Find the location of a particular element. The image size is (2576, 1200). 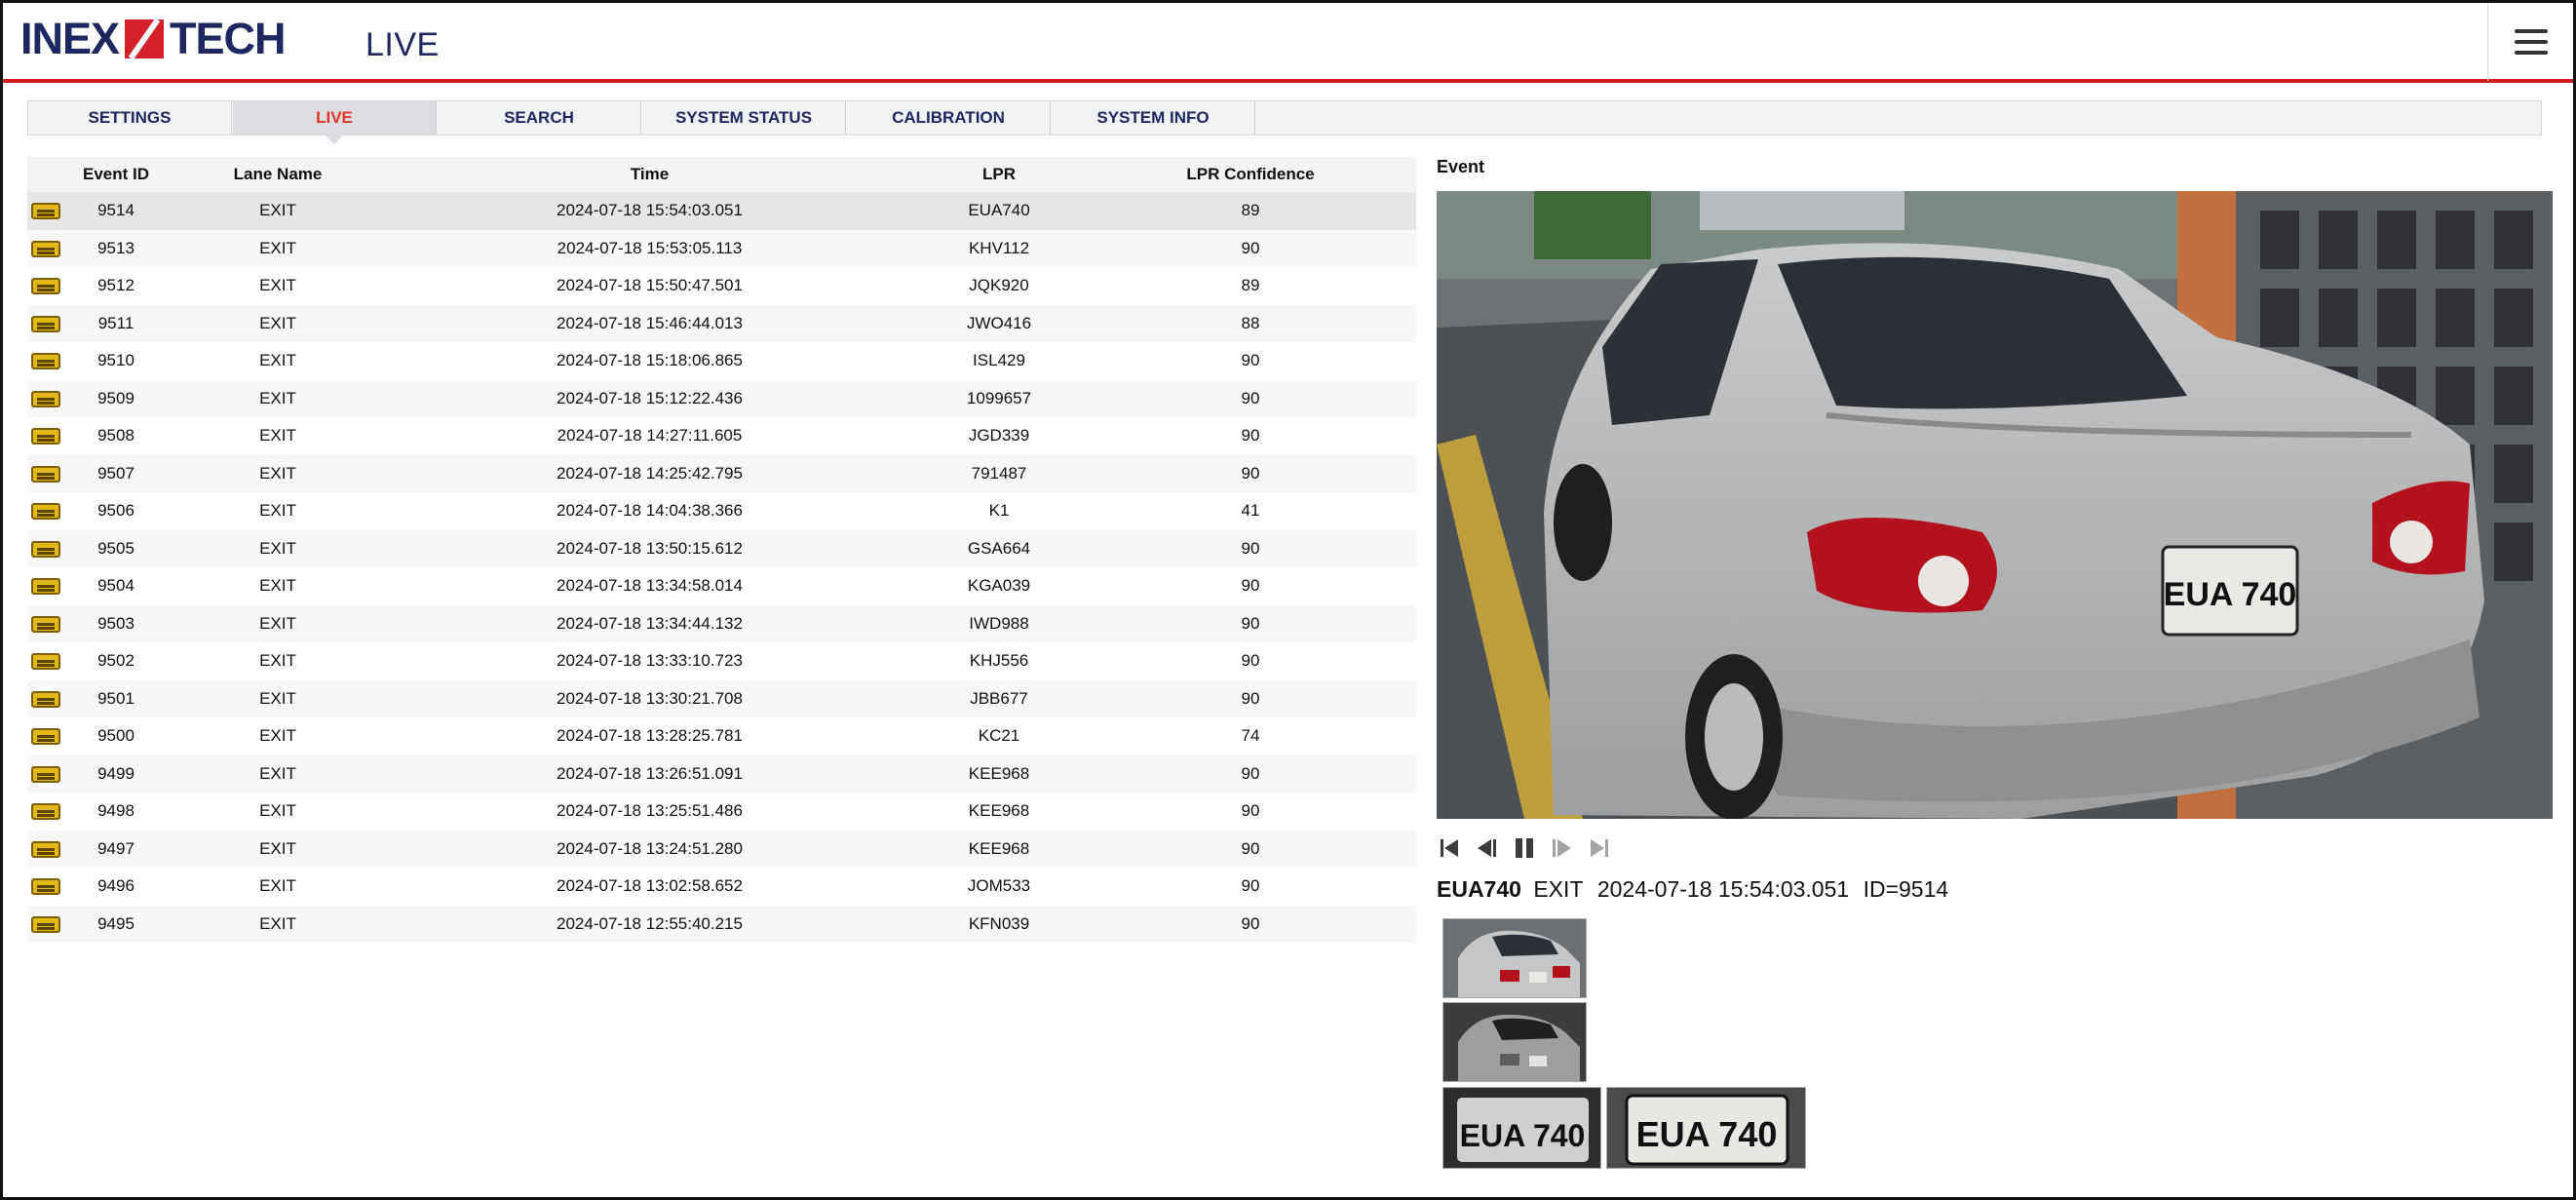

table-row: 9514 EXIT 2024-07-18 15:54:03.051 EUA740 89 is located at coordinates (721, 211).